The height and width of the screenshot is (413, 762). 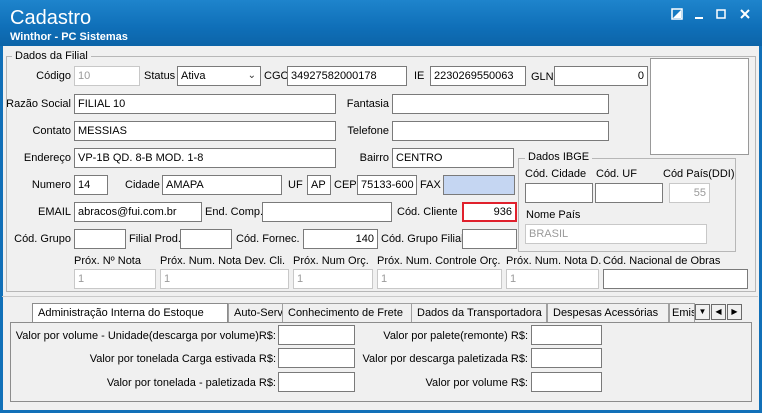 What do you see at coordinates (51, 18) in the screenshot?
I see `window-title: Cadastro` at bounding box center [51, 18].